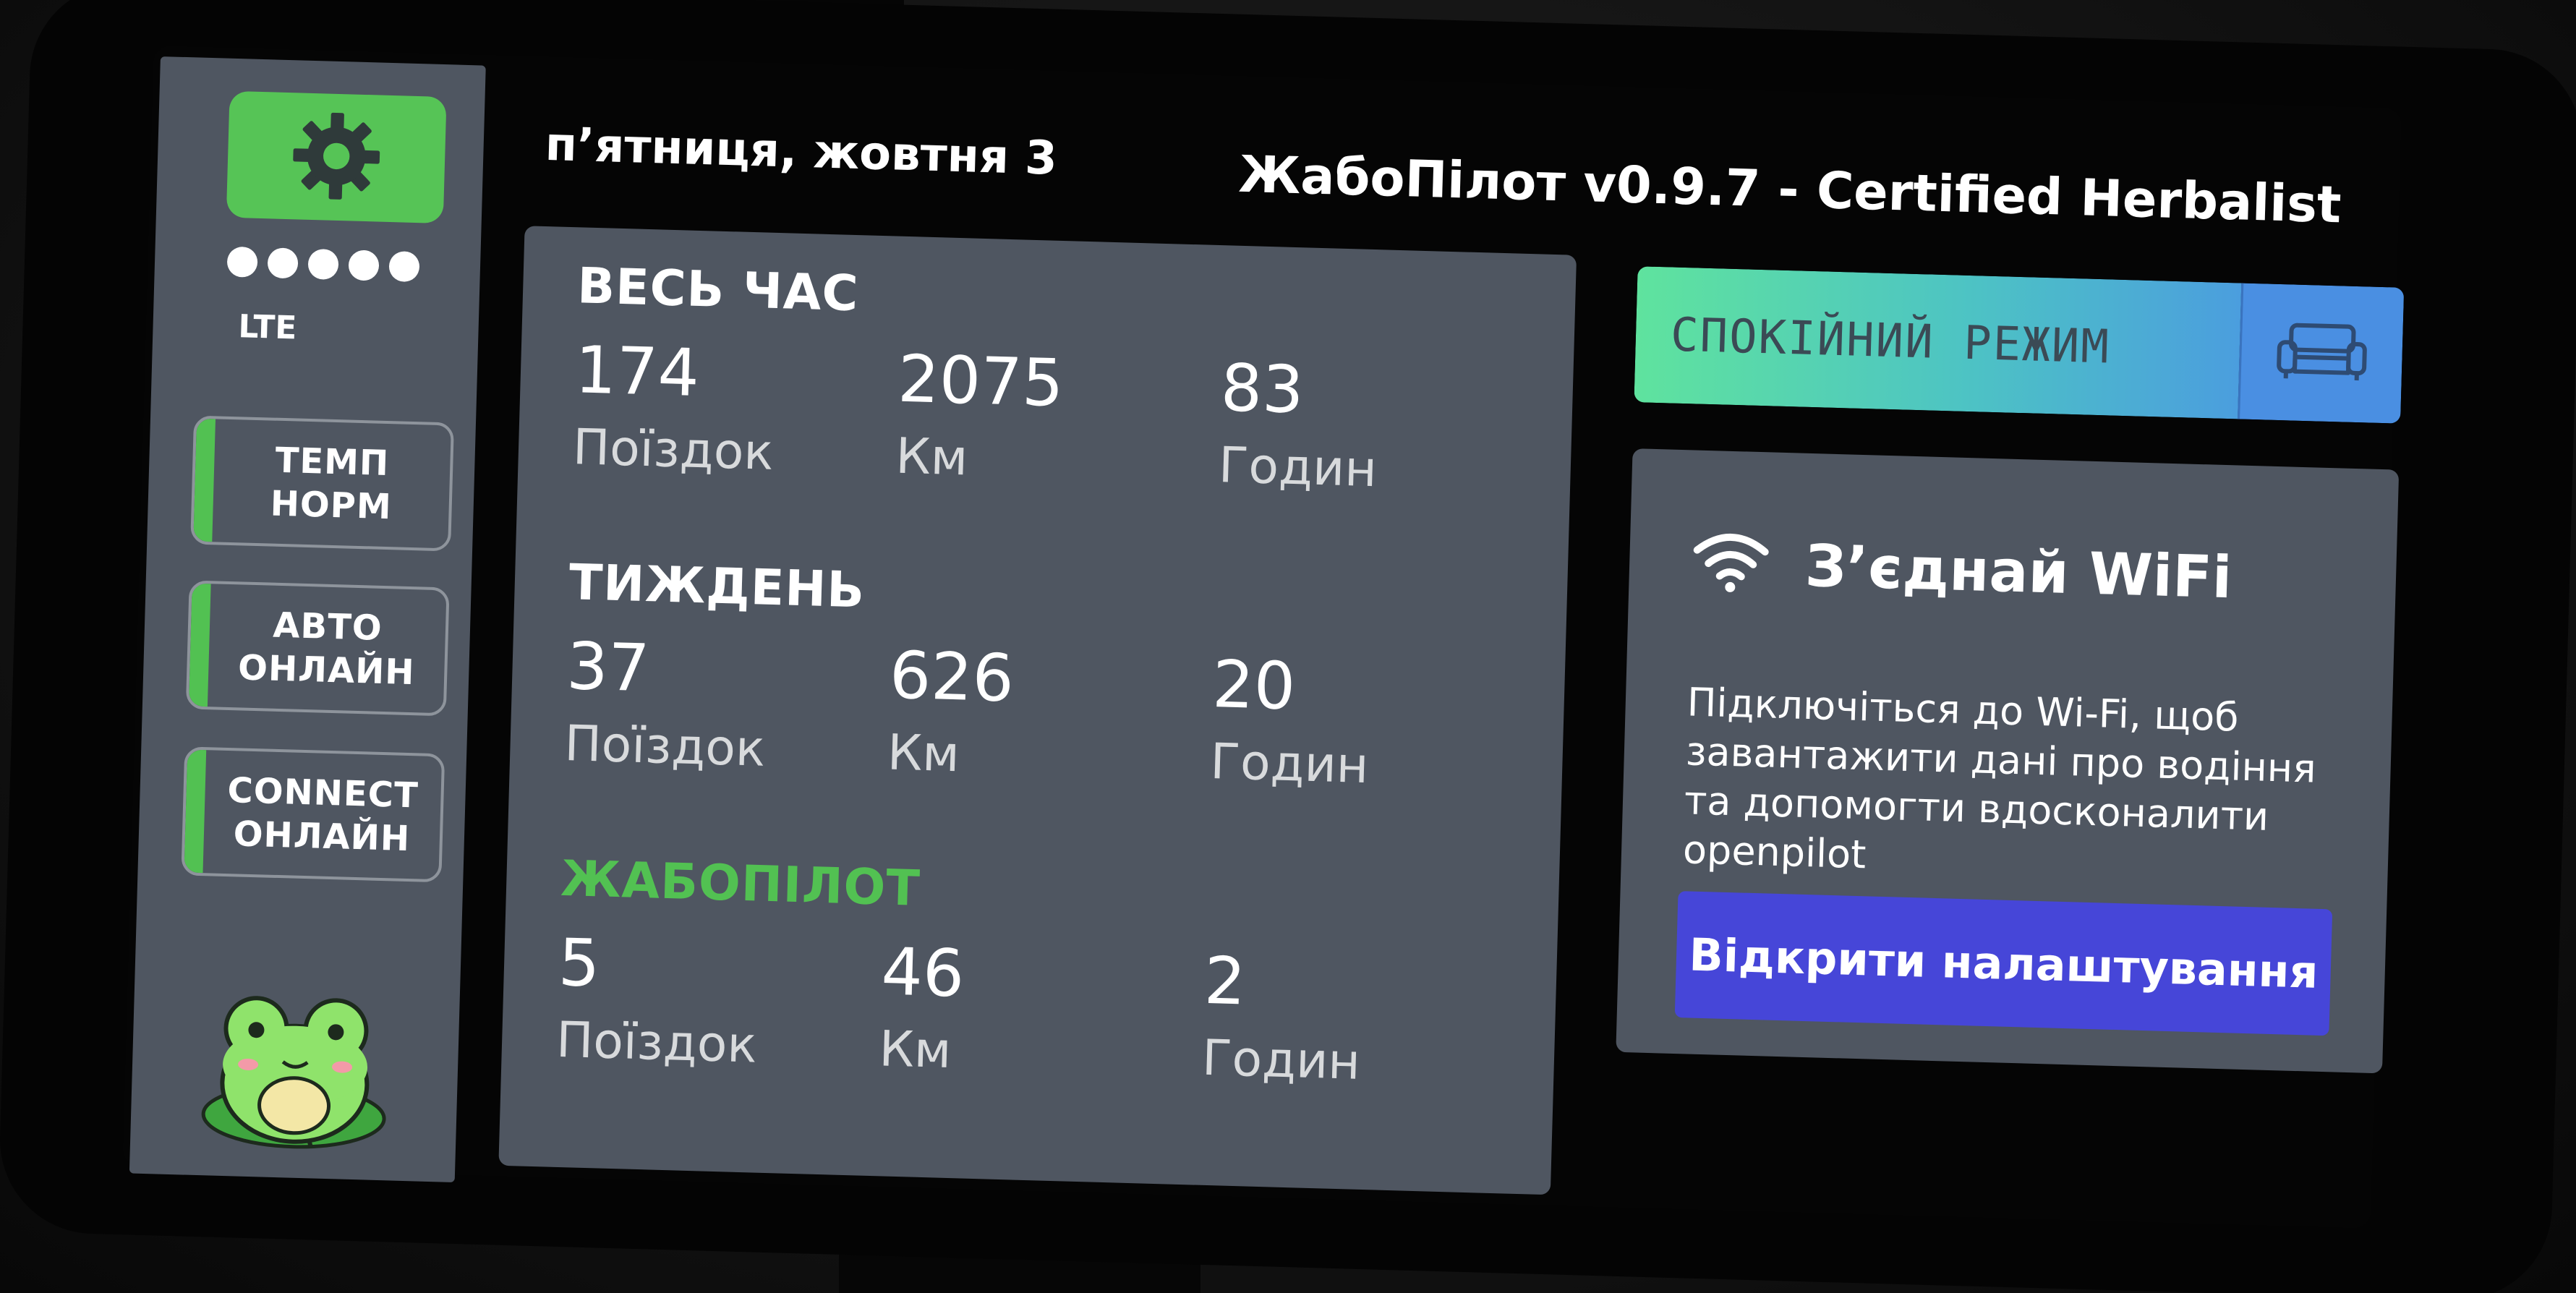 The height and width of the screenshot is (1293, 2576). I want to click on stats-all-time: ВЕСЬ ЧАС 174 Поїздок 2075 Км 83 Годин, so click(1059, 382).